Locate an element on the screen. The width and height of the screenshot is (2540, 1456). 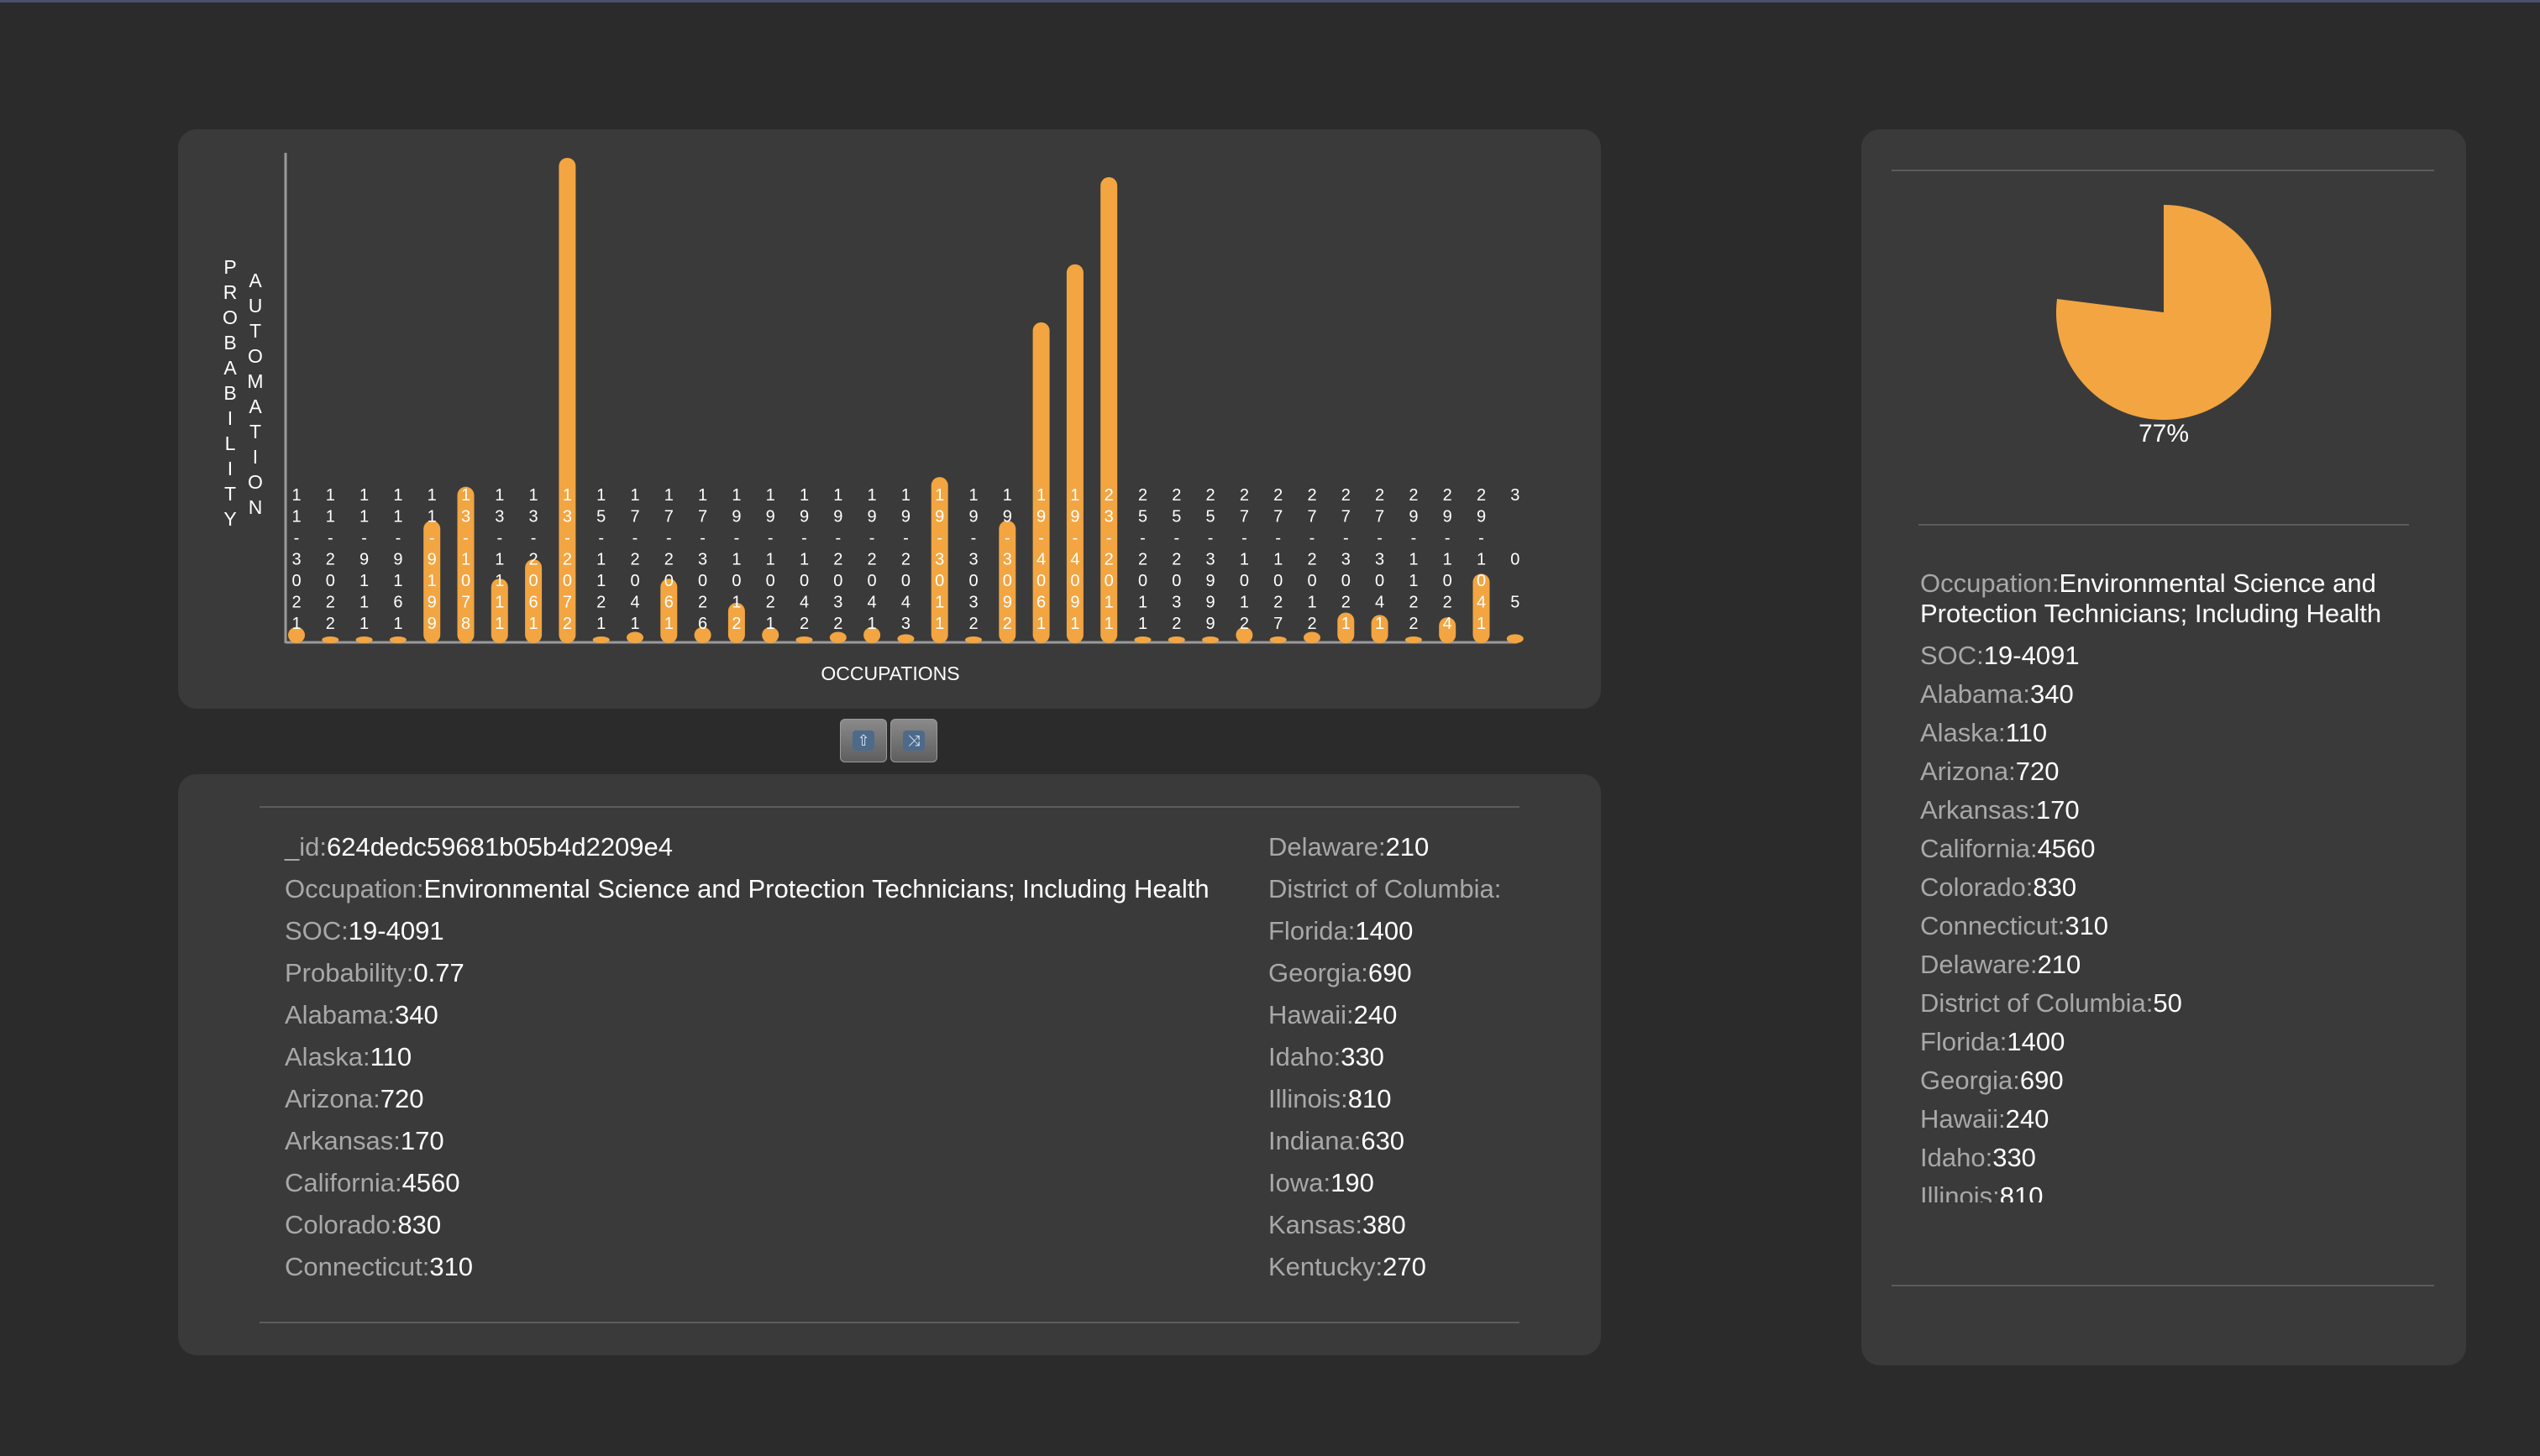
field-value: 270 is located at coordinates (1404, 1266).